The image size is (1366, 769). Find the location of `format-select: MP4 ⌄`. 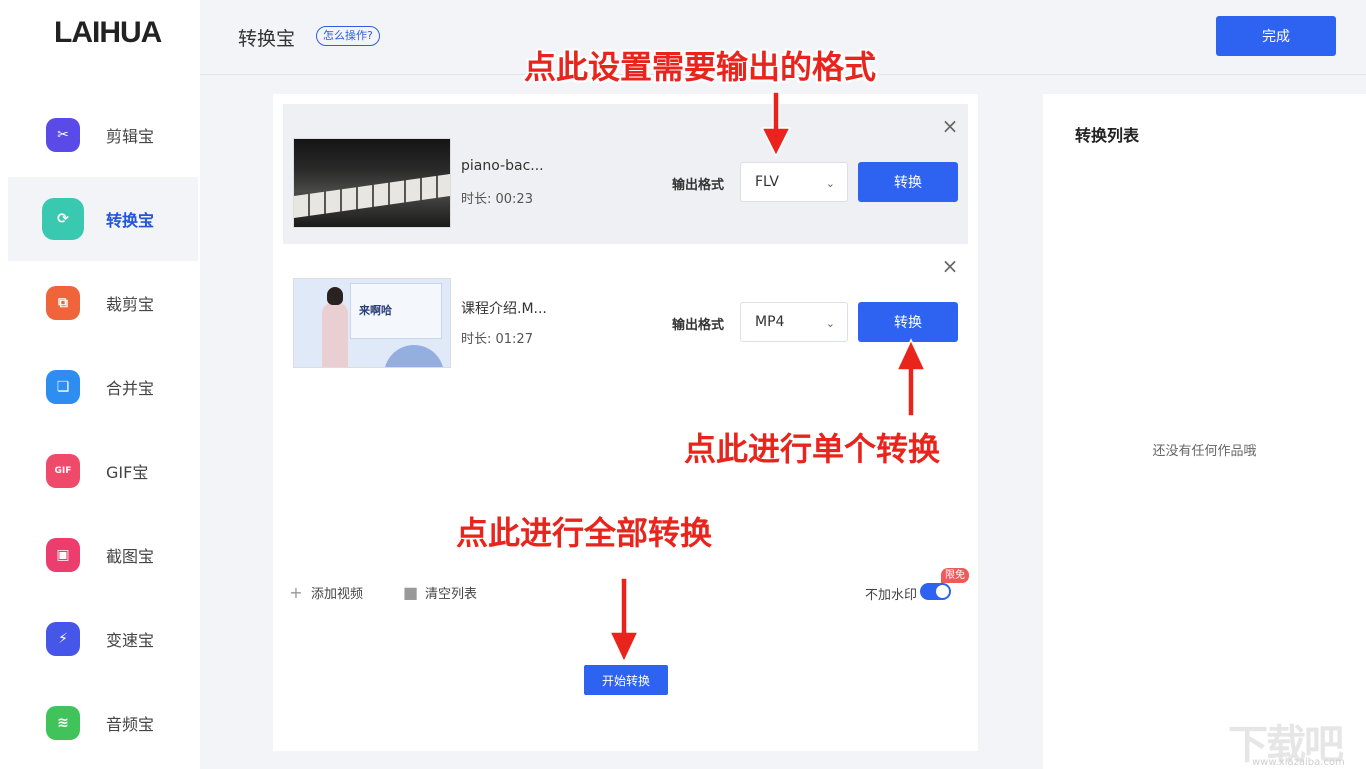

format-select: MP4 ⌄ is located at coordinates (794, 322).